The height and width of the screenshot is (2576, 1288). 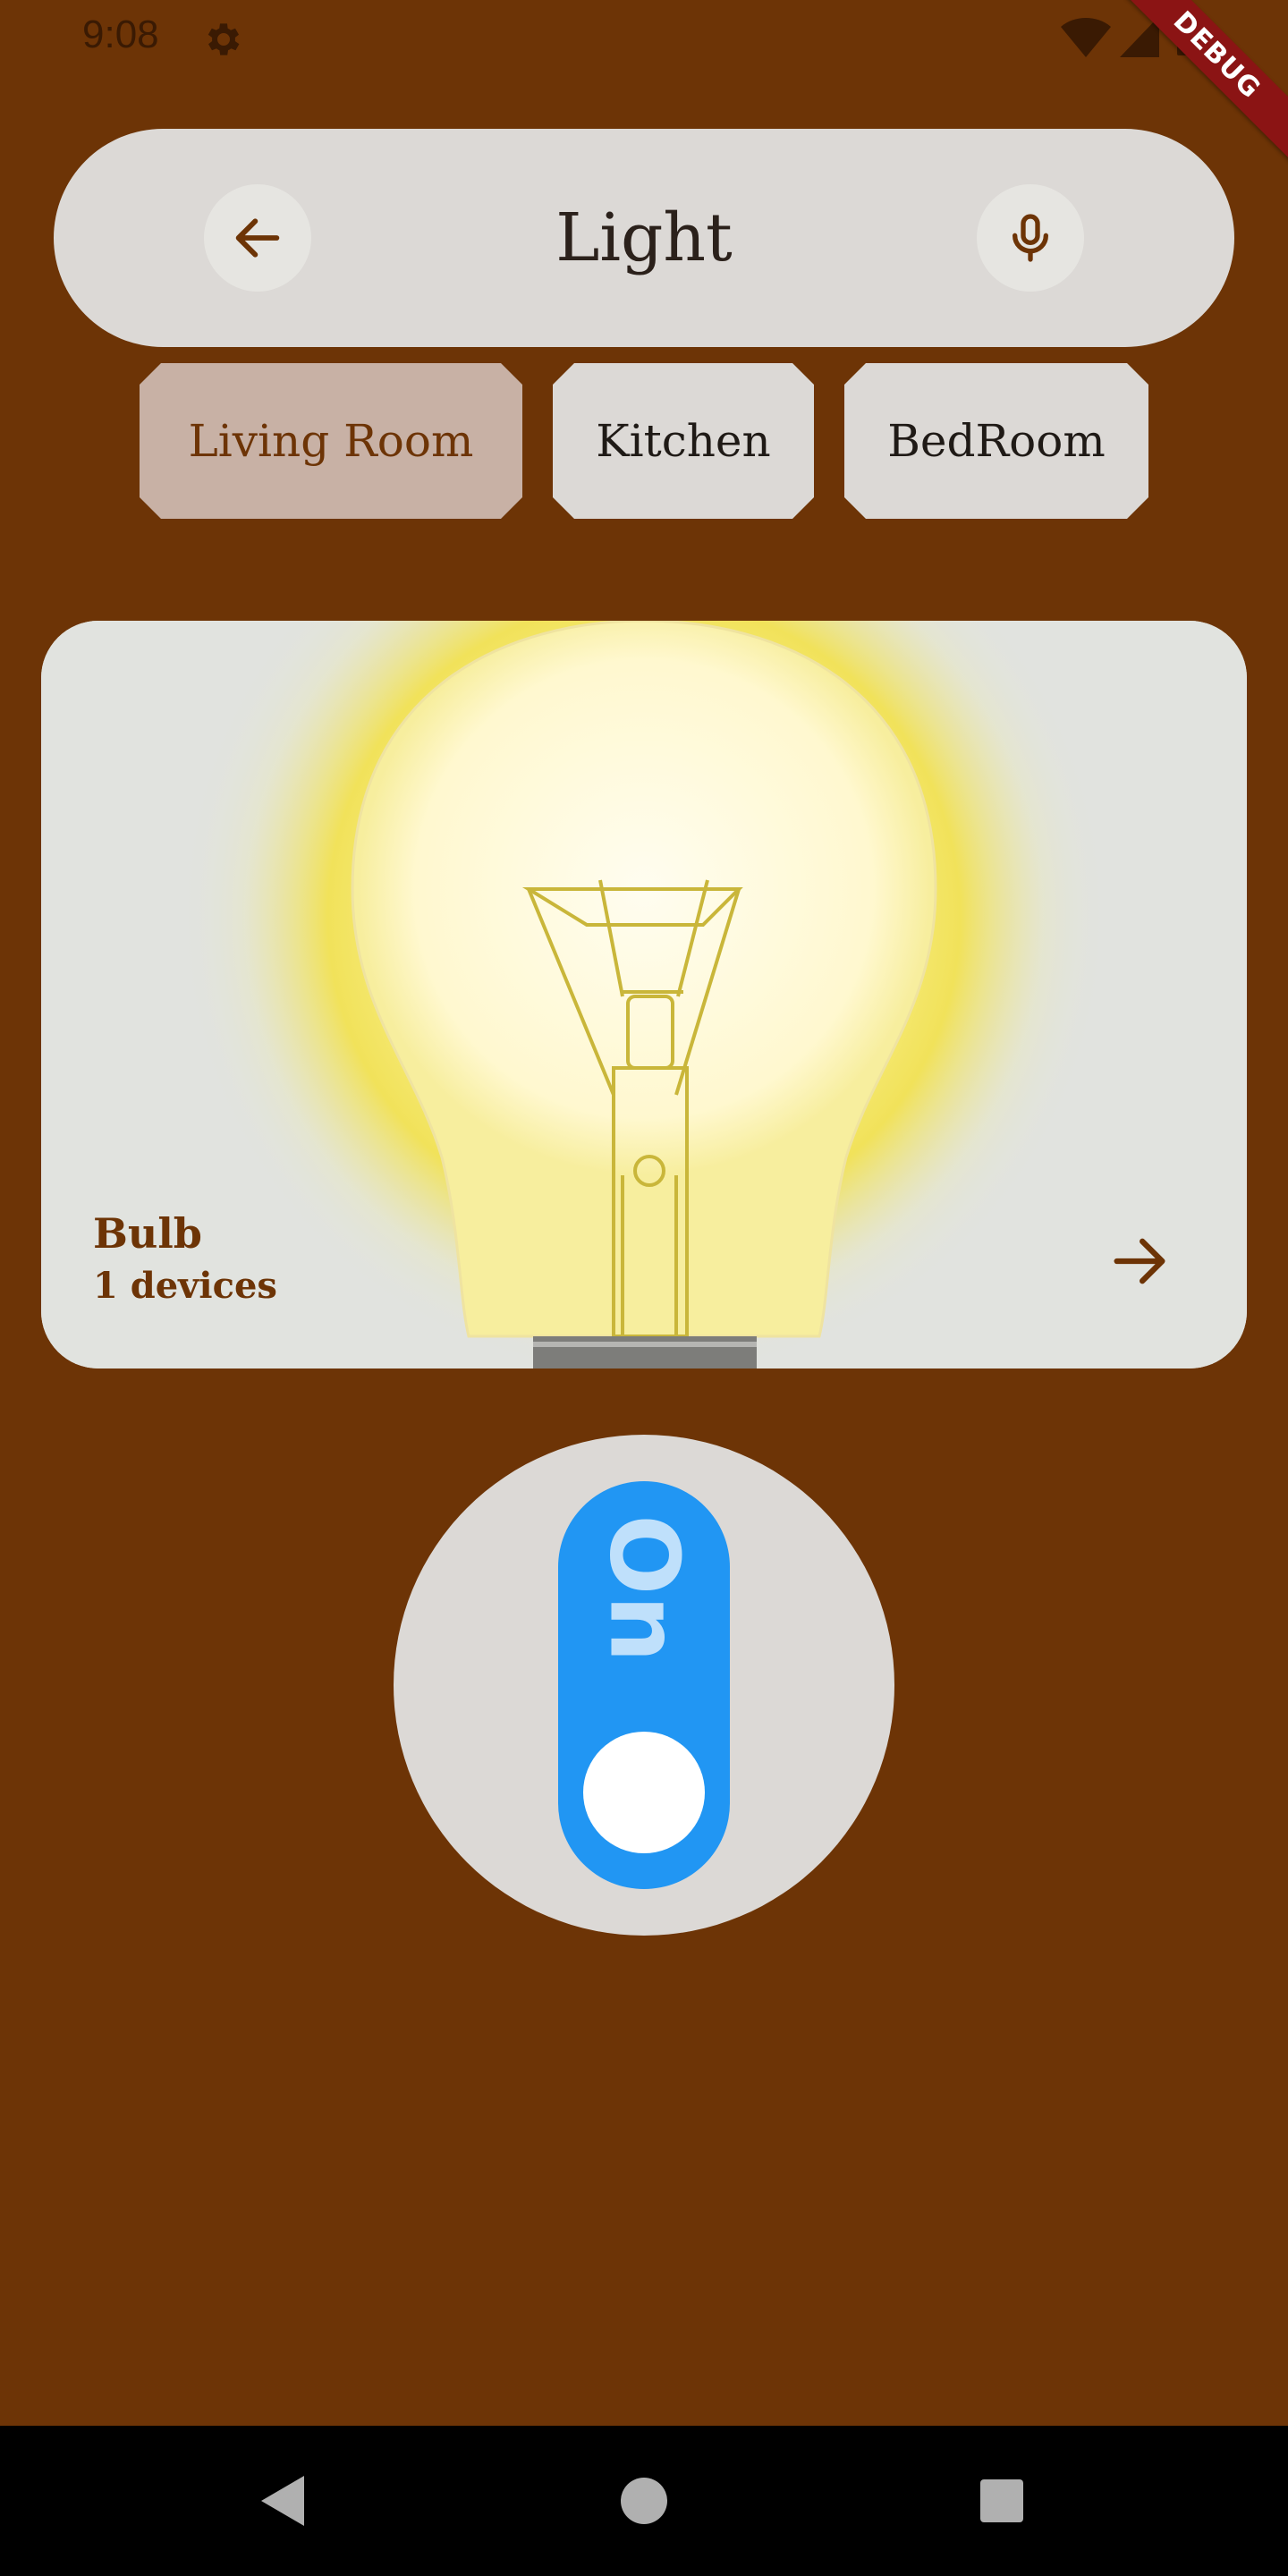 I want to click on title-bar: Light, so click(x=644, y=238).